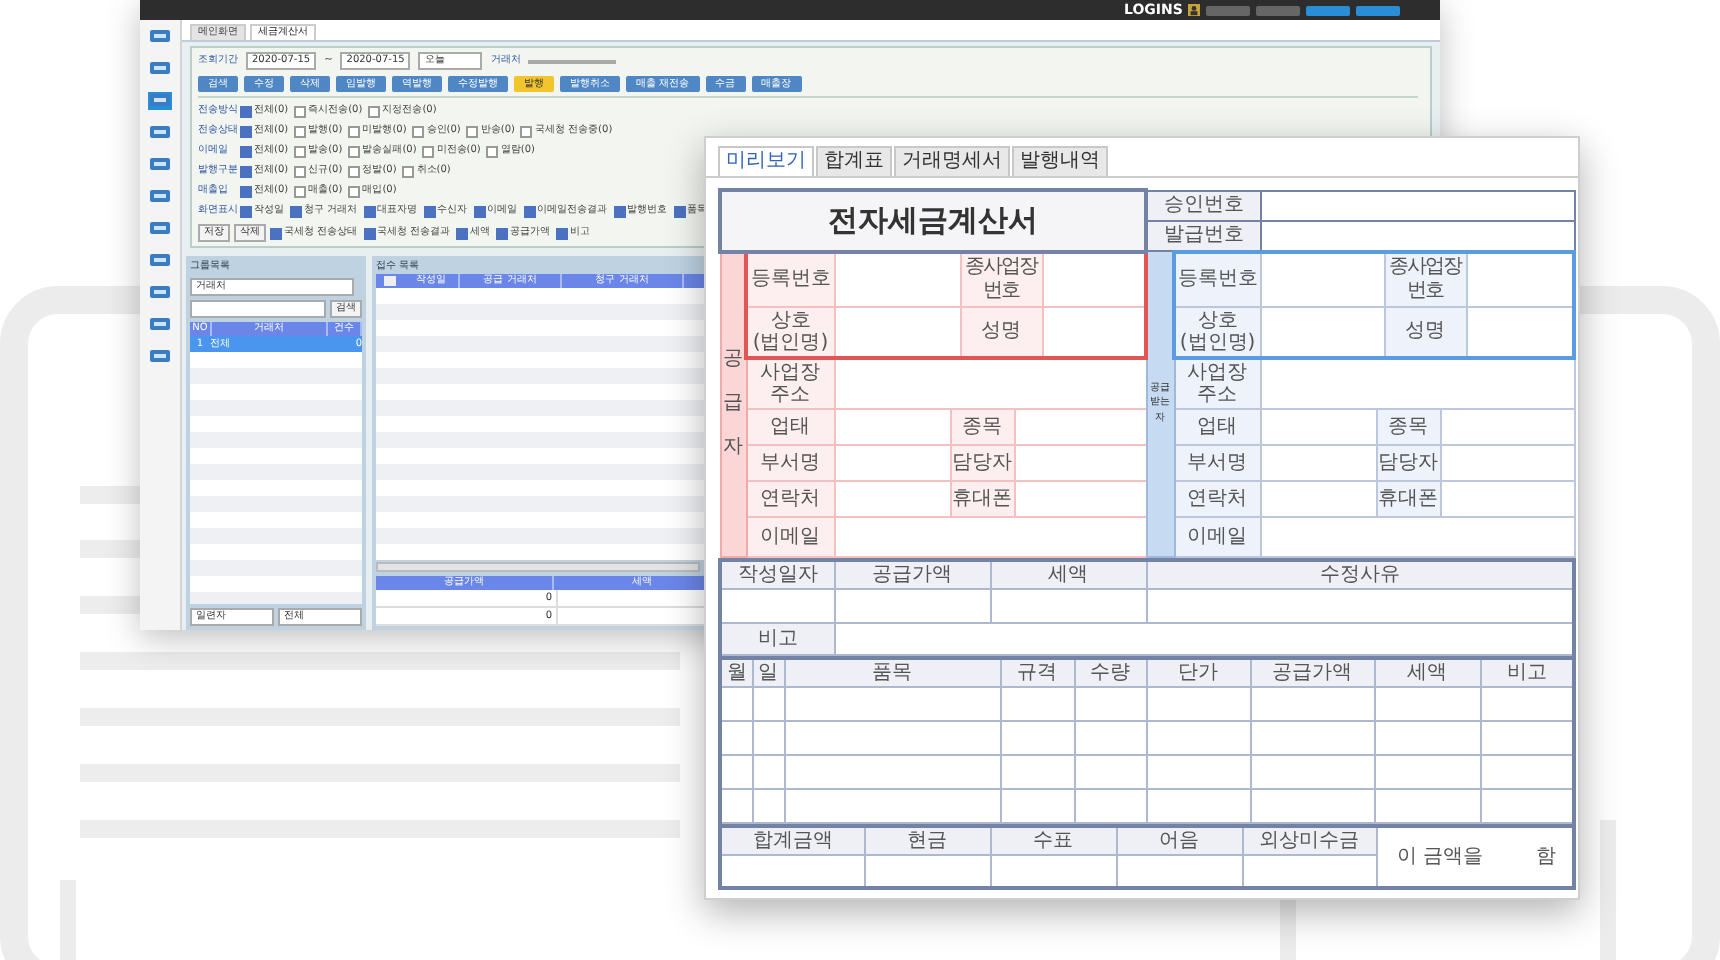 This screenshot has height=960, width=1720. I want to click on column-header: 월, so click(736, 672).